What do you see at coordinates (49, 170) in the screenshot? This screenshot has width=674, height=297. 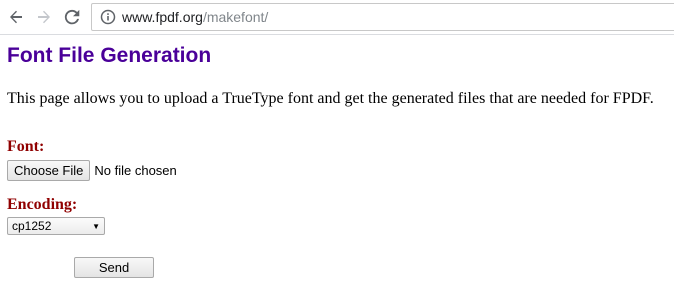 I see `choose-file-button: Choose File` at bounding box center [49, 170].